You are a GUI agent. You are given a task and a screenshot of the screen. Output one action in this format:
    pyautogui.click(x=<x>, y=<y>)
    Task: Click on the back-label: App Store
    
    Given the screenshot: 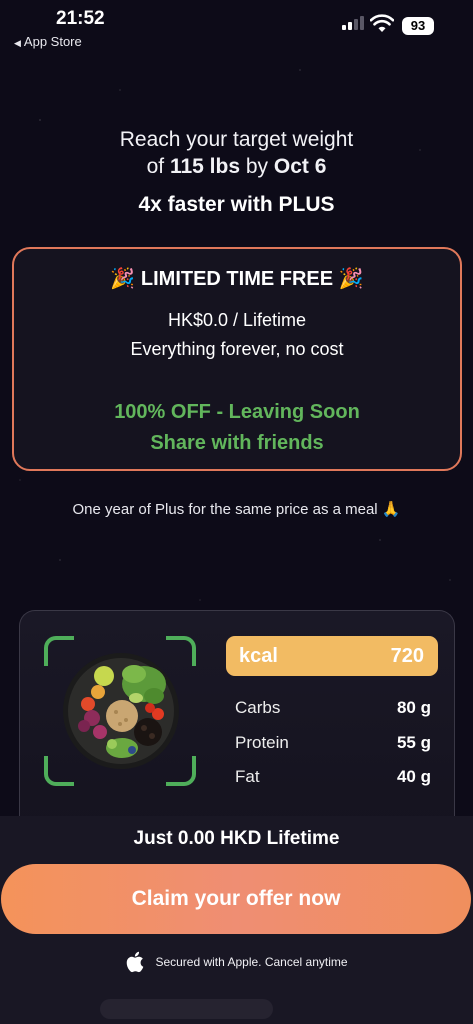 What is the action you would take?
    pyautogui.click(x=52, y=41)
    